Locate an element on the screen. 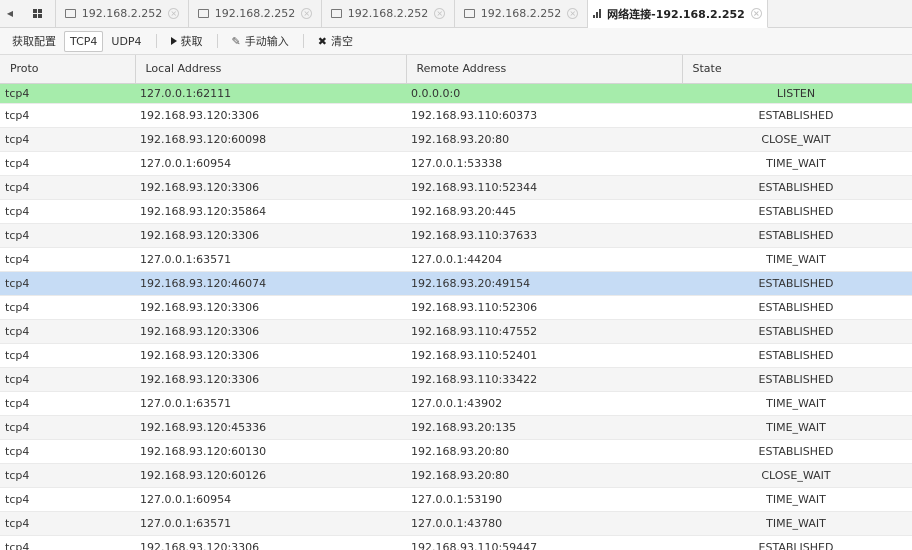 Image resolution: width=912 pixels, height=550 pixels. cell-remote-address: 0.0.0.0:0 is located at coordinates (544, 93).